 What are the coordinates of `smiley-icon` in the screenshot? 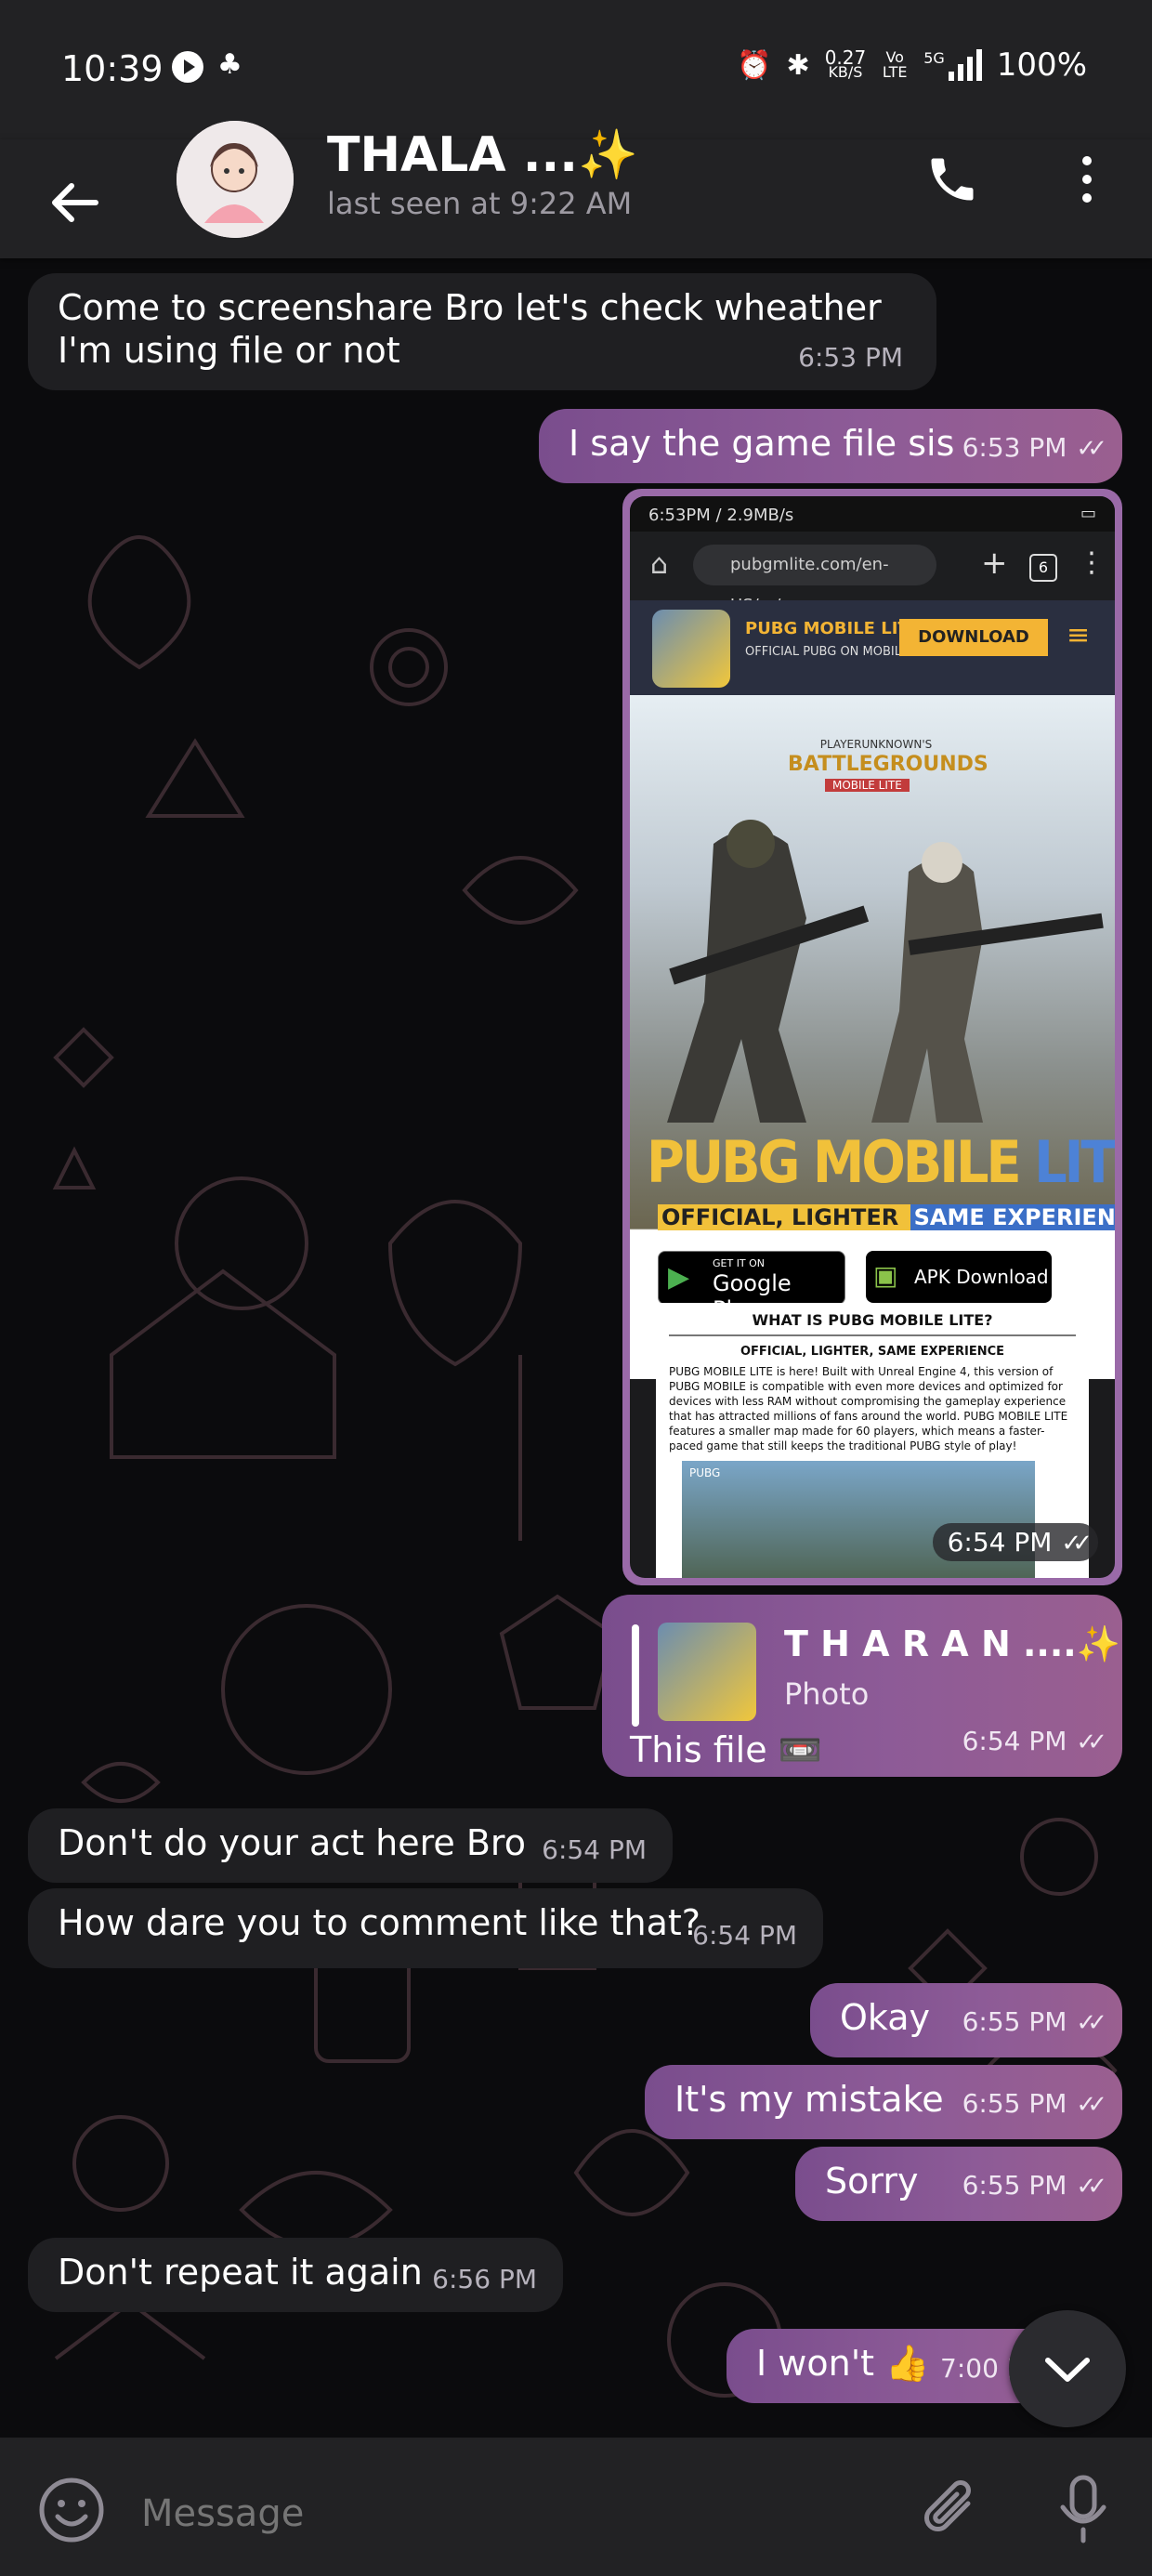 It's located at (71, 2510).